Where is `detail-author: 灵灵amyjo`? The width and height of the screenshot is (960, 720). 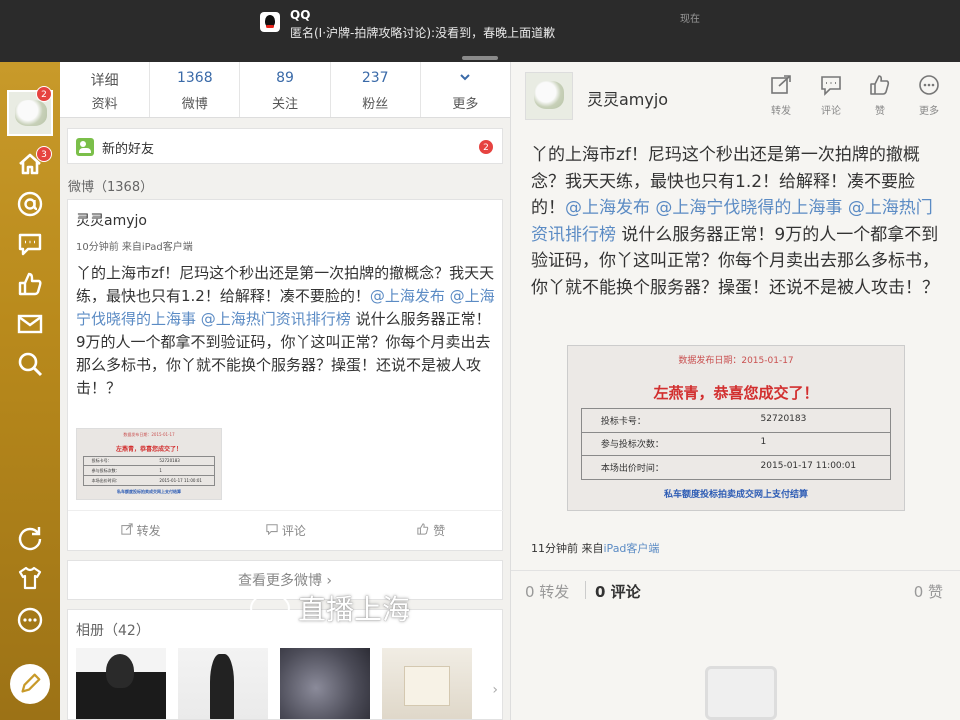
detail-author: 灵灵amyjo is located at coordinates (627, 98).